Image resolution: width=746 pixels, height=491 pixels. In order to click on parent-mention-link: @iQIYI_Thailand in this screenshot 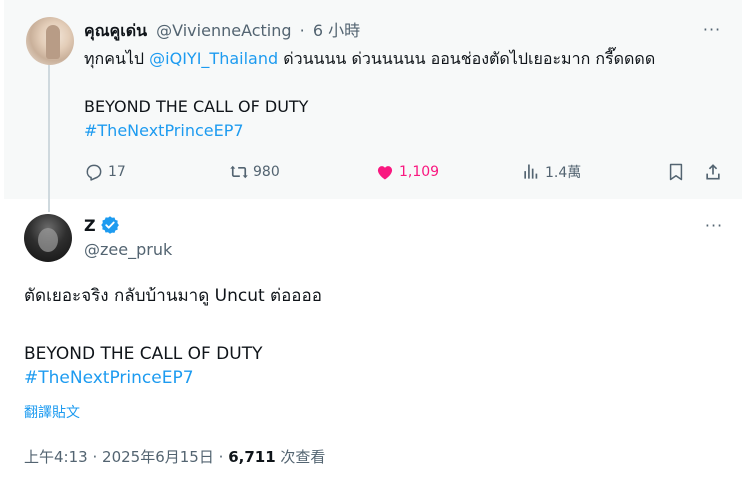, I will do `click(213, 58)`.